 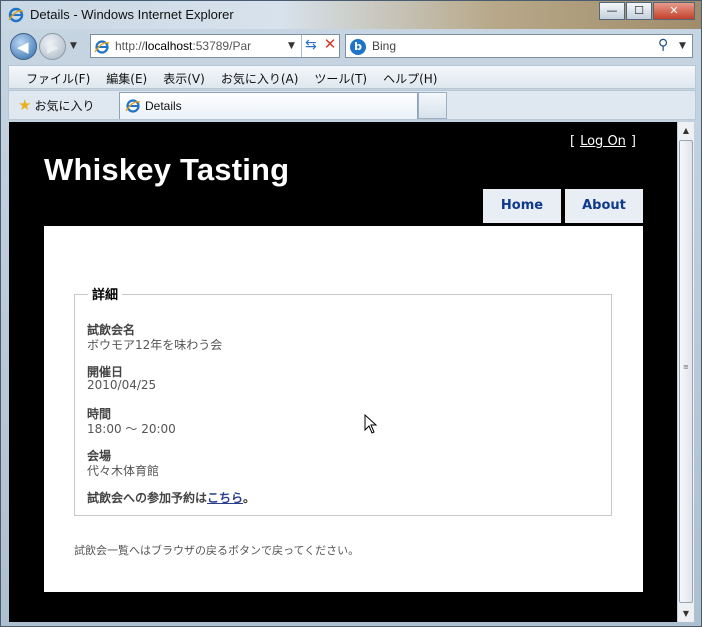 I want to click on back-arrow-icon: ◀, so click(x=23, y=47).